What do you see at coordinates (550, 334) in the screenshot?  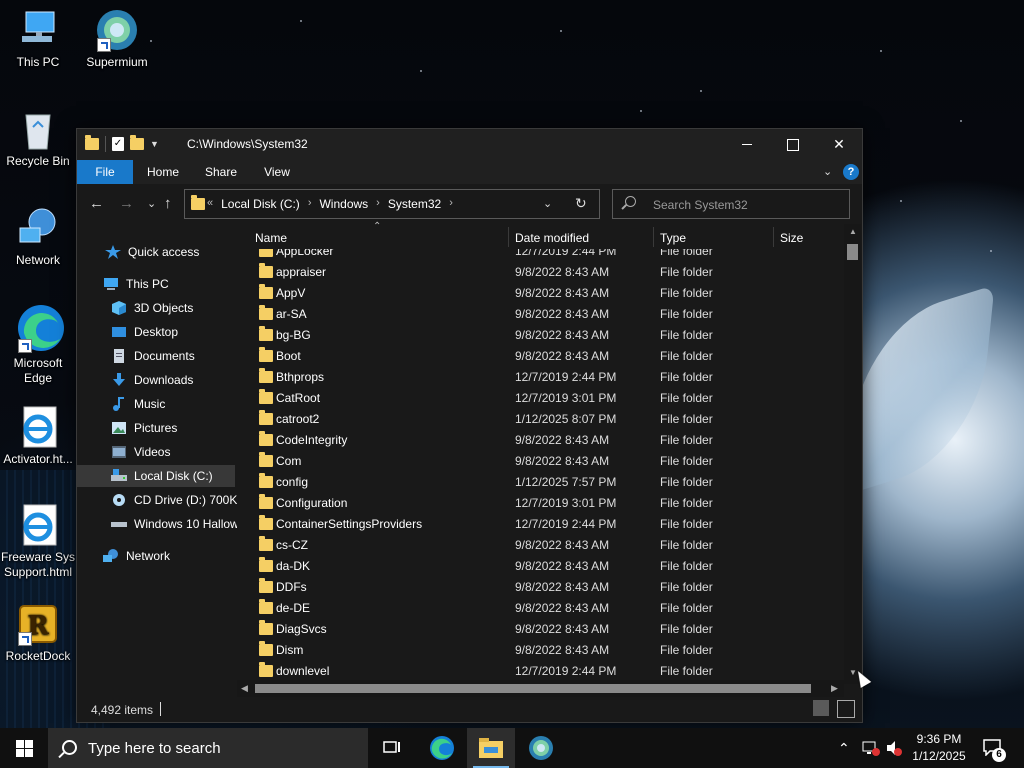 I see `table-row: bg-BG 9/8/2022 8:43 AM File folder` at bounding box center [550, 334].